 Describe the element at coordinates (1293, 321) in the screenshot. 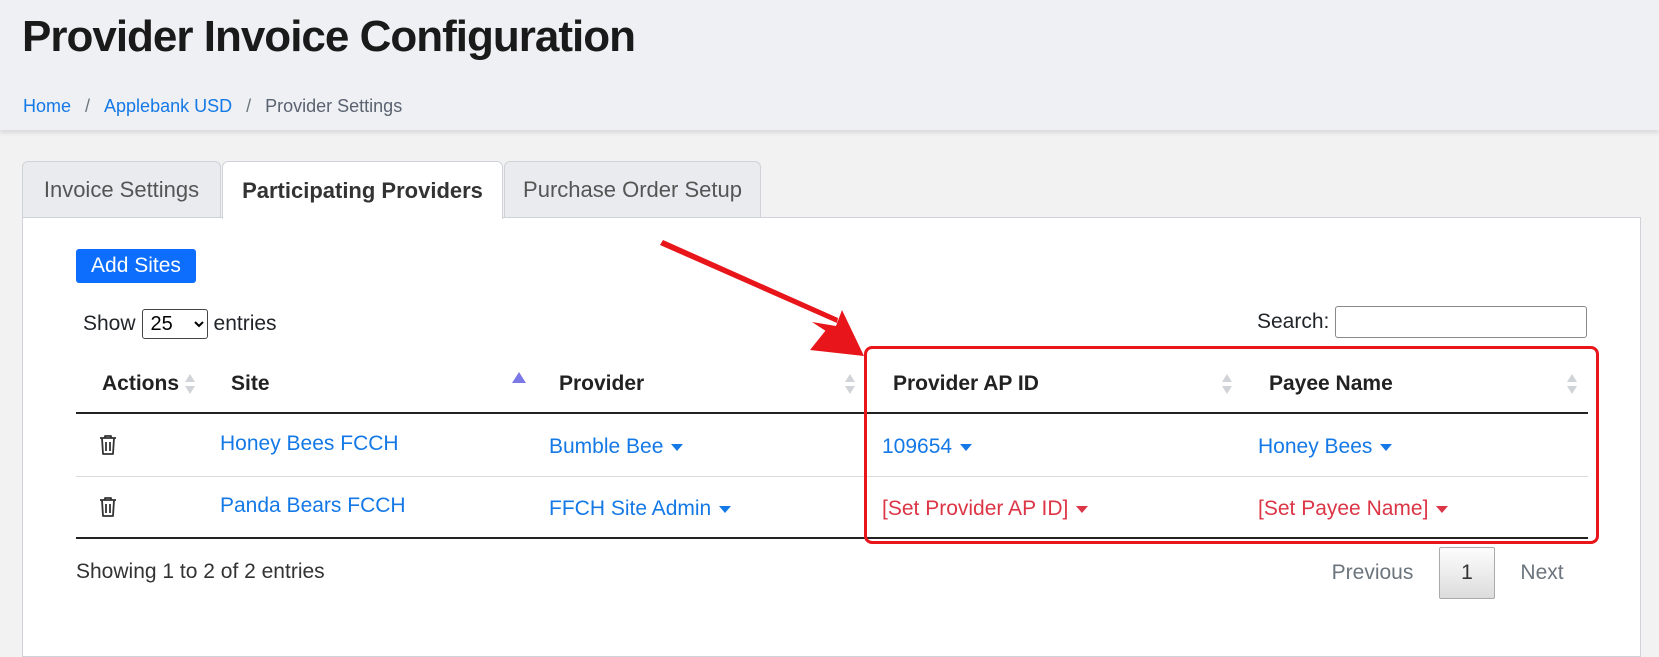

I see `search-label: Search:` at that location.